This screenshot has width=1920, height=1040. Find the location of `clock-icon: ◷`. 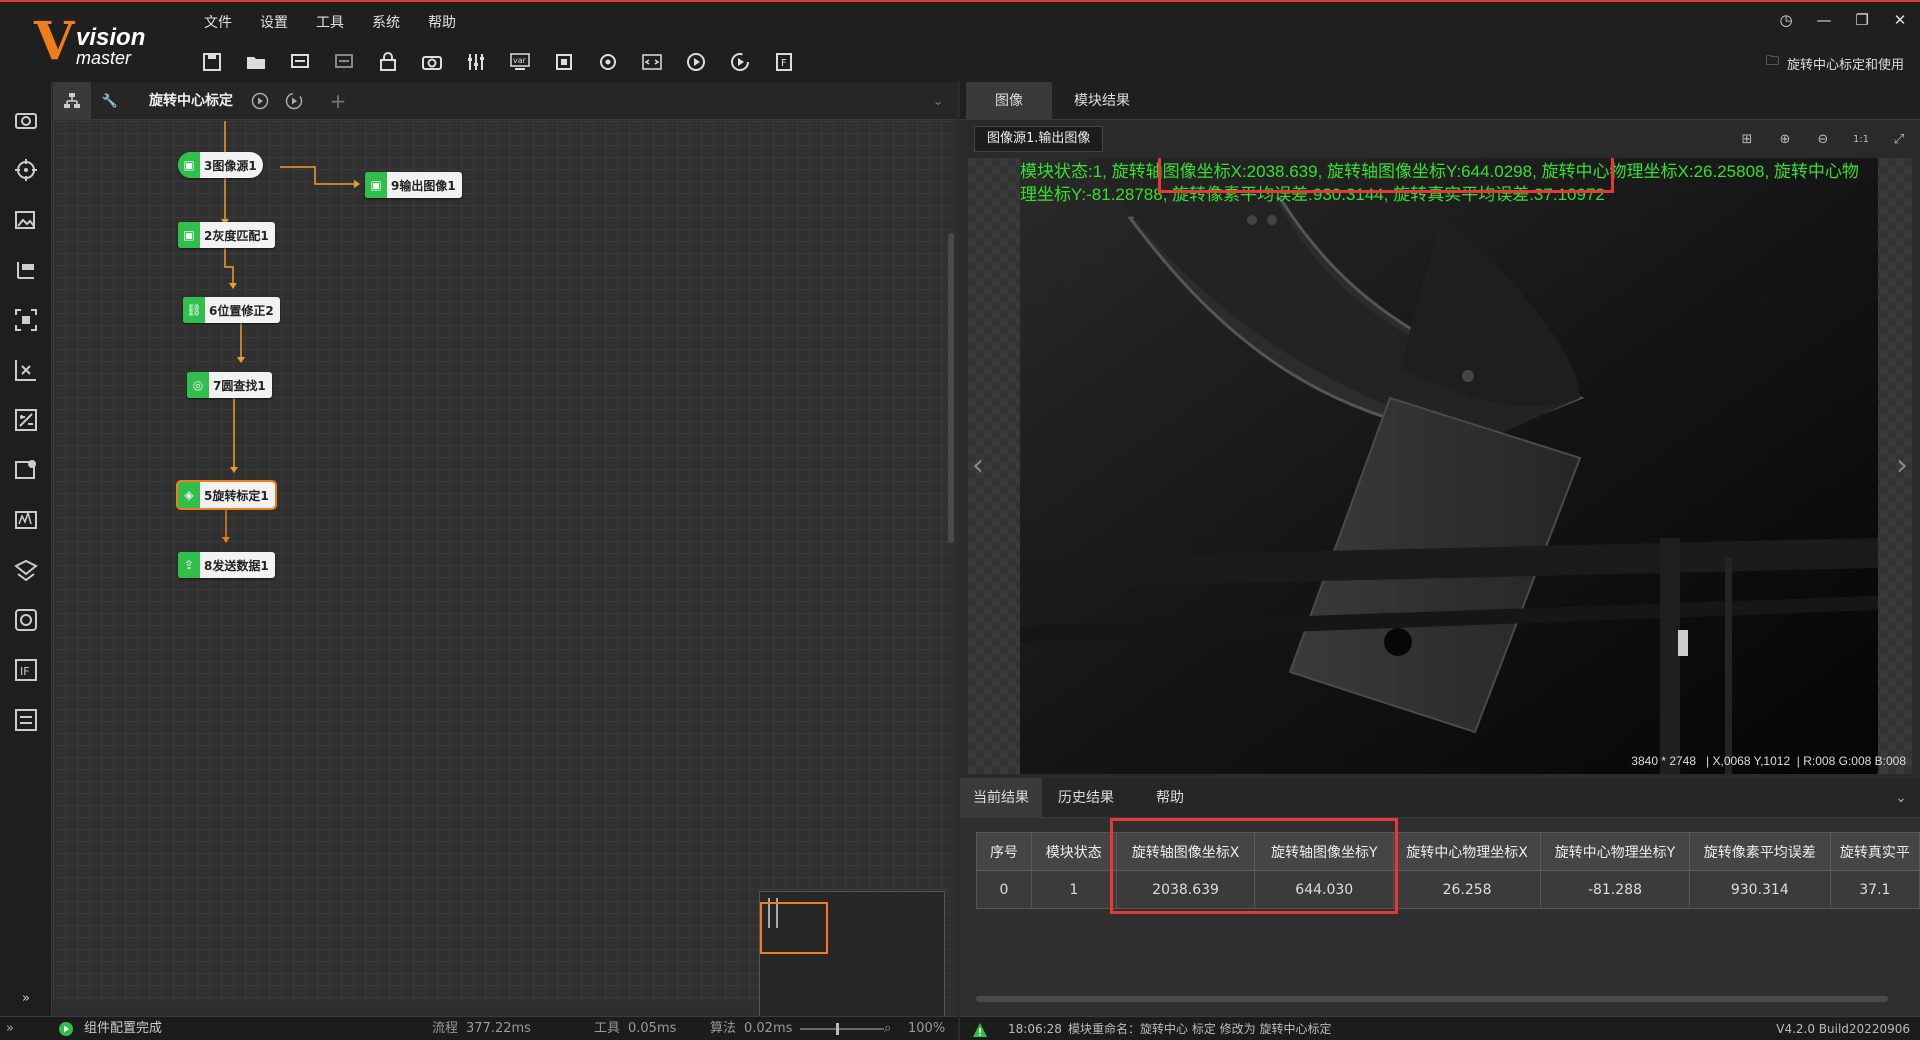

clock-icon: ◷ is located at coordinates (1786, 20).